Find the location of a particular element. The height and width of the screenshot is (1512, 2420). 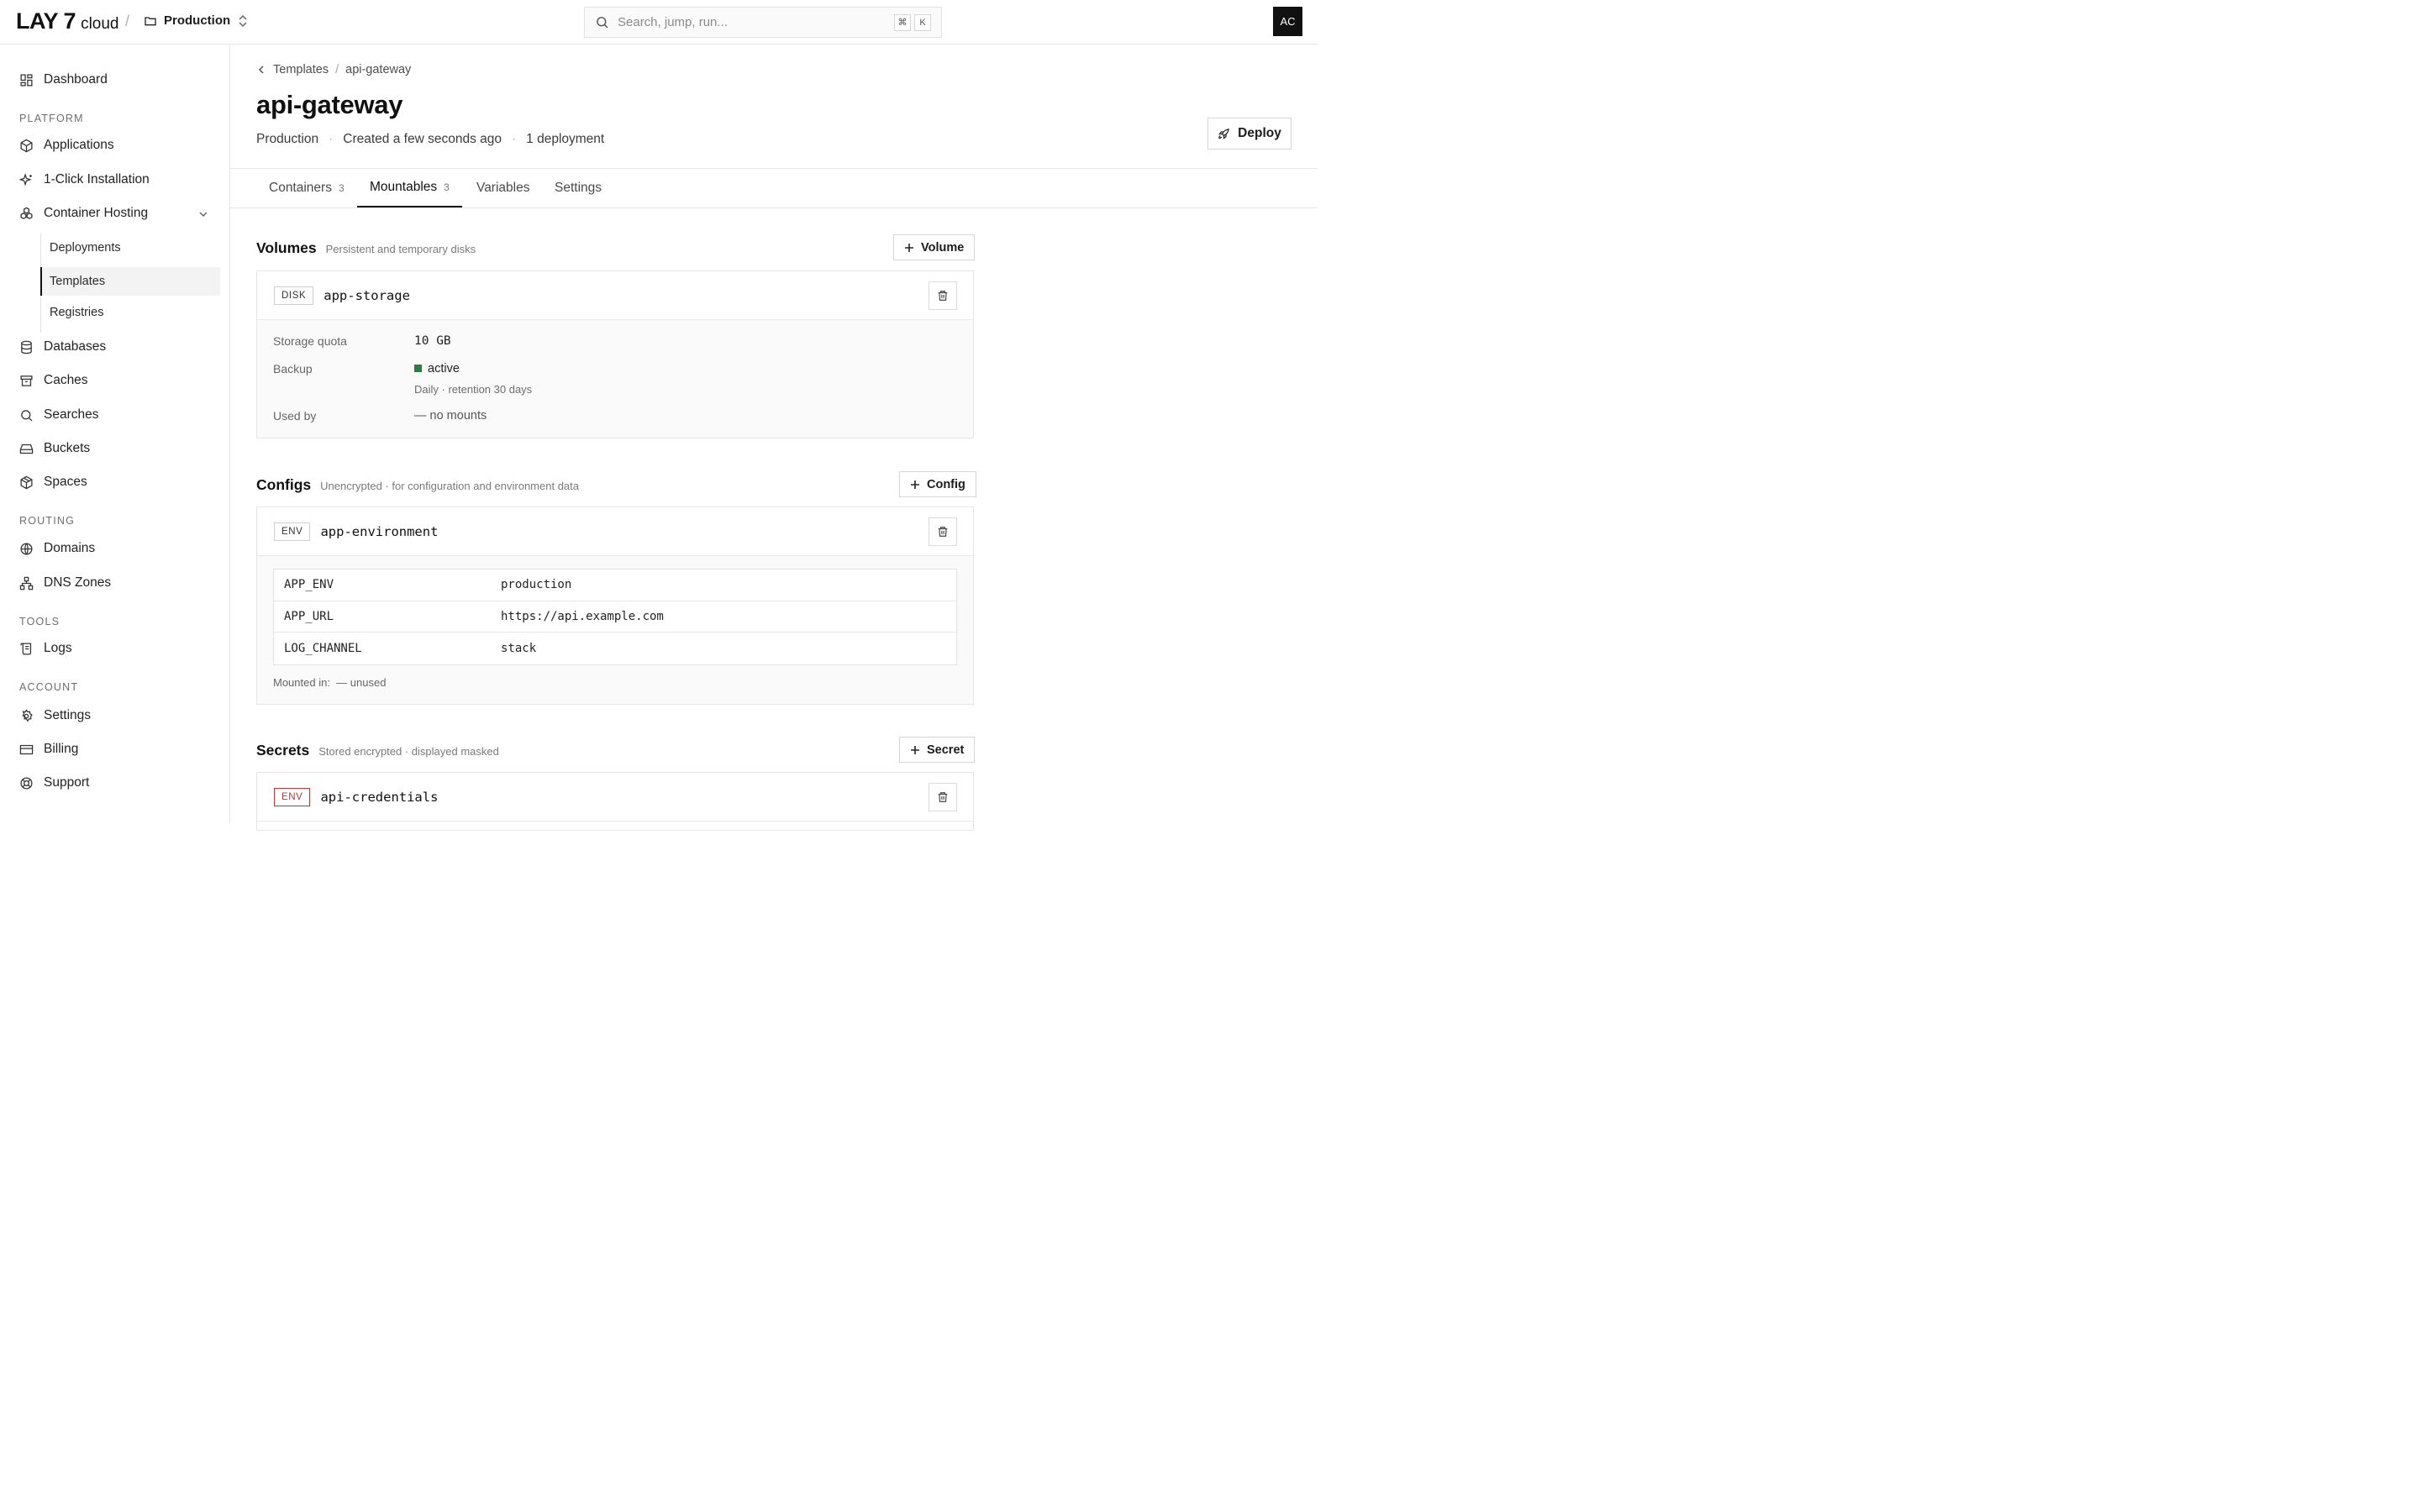

backup-status: active is located at coordinates (437, 368).